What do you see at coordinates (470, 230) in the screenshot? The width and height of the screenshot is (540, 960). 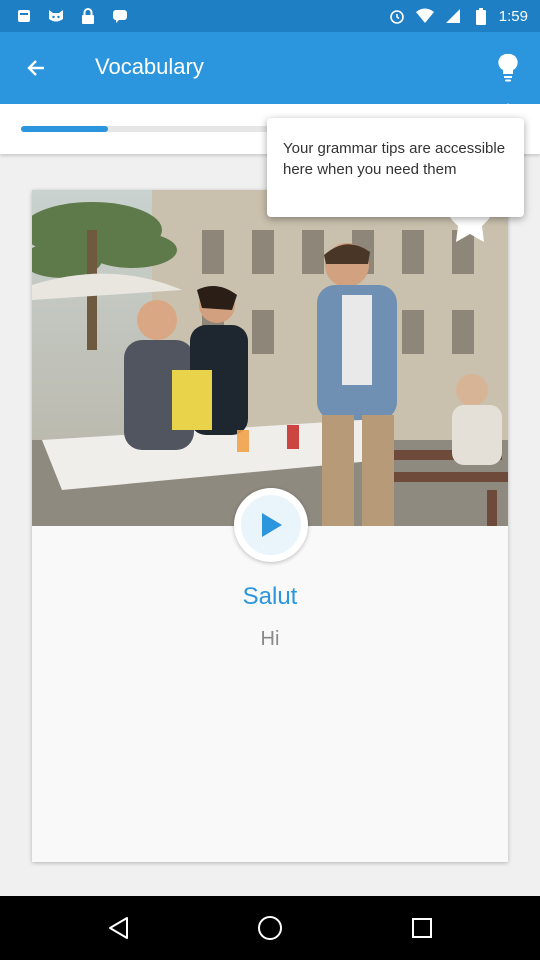 I see `star-icon` at bounding box center [470, 230].